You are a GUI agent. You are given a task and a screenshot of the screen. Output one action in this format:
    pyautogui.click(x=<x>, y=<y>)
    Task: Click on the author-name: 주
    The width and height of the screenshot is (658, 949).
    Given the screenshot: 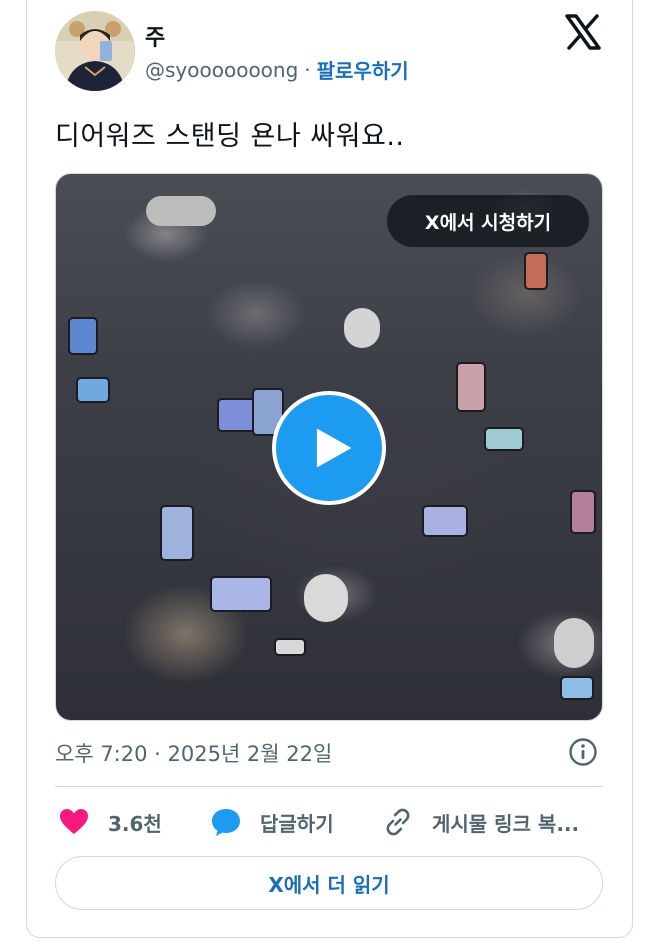 What is the action you would take?
    pyautogui.click(x=155, y=36)
    